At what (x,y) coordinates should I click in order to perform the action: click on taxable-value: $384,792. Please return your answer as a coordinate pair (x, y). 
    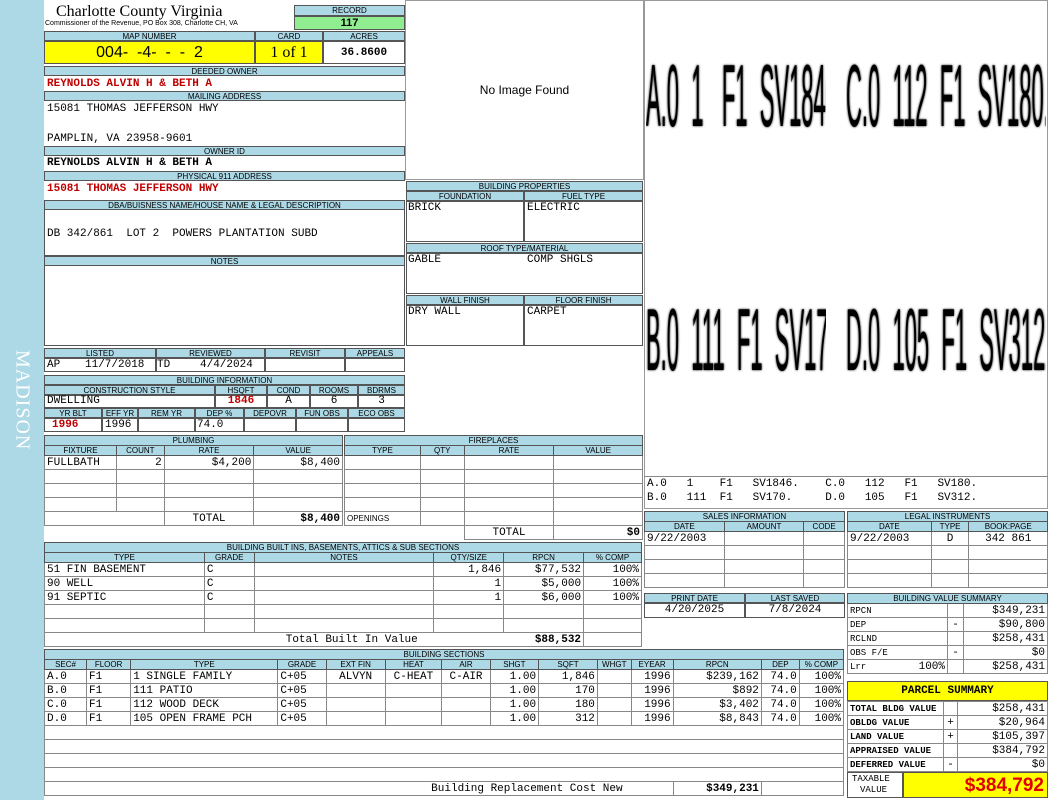
    Looking at the image, I should click on (975, 785).